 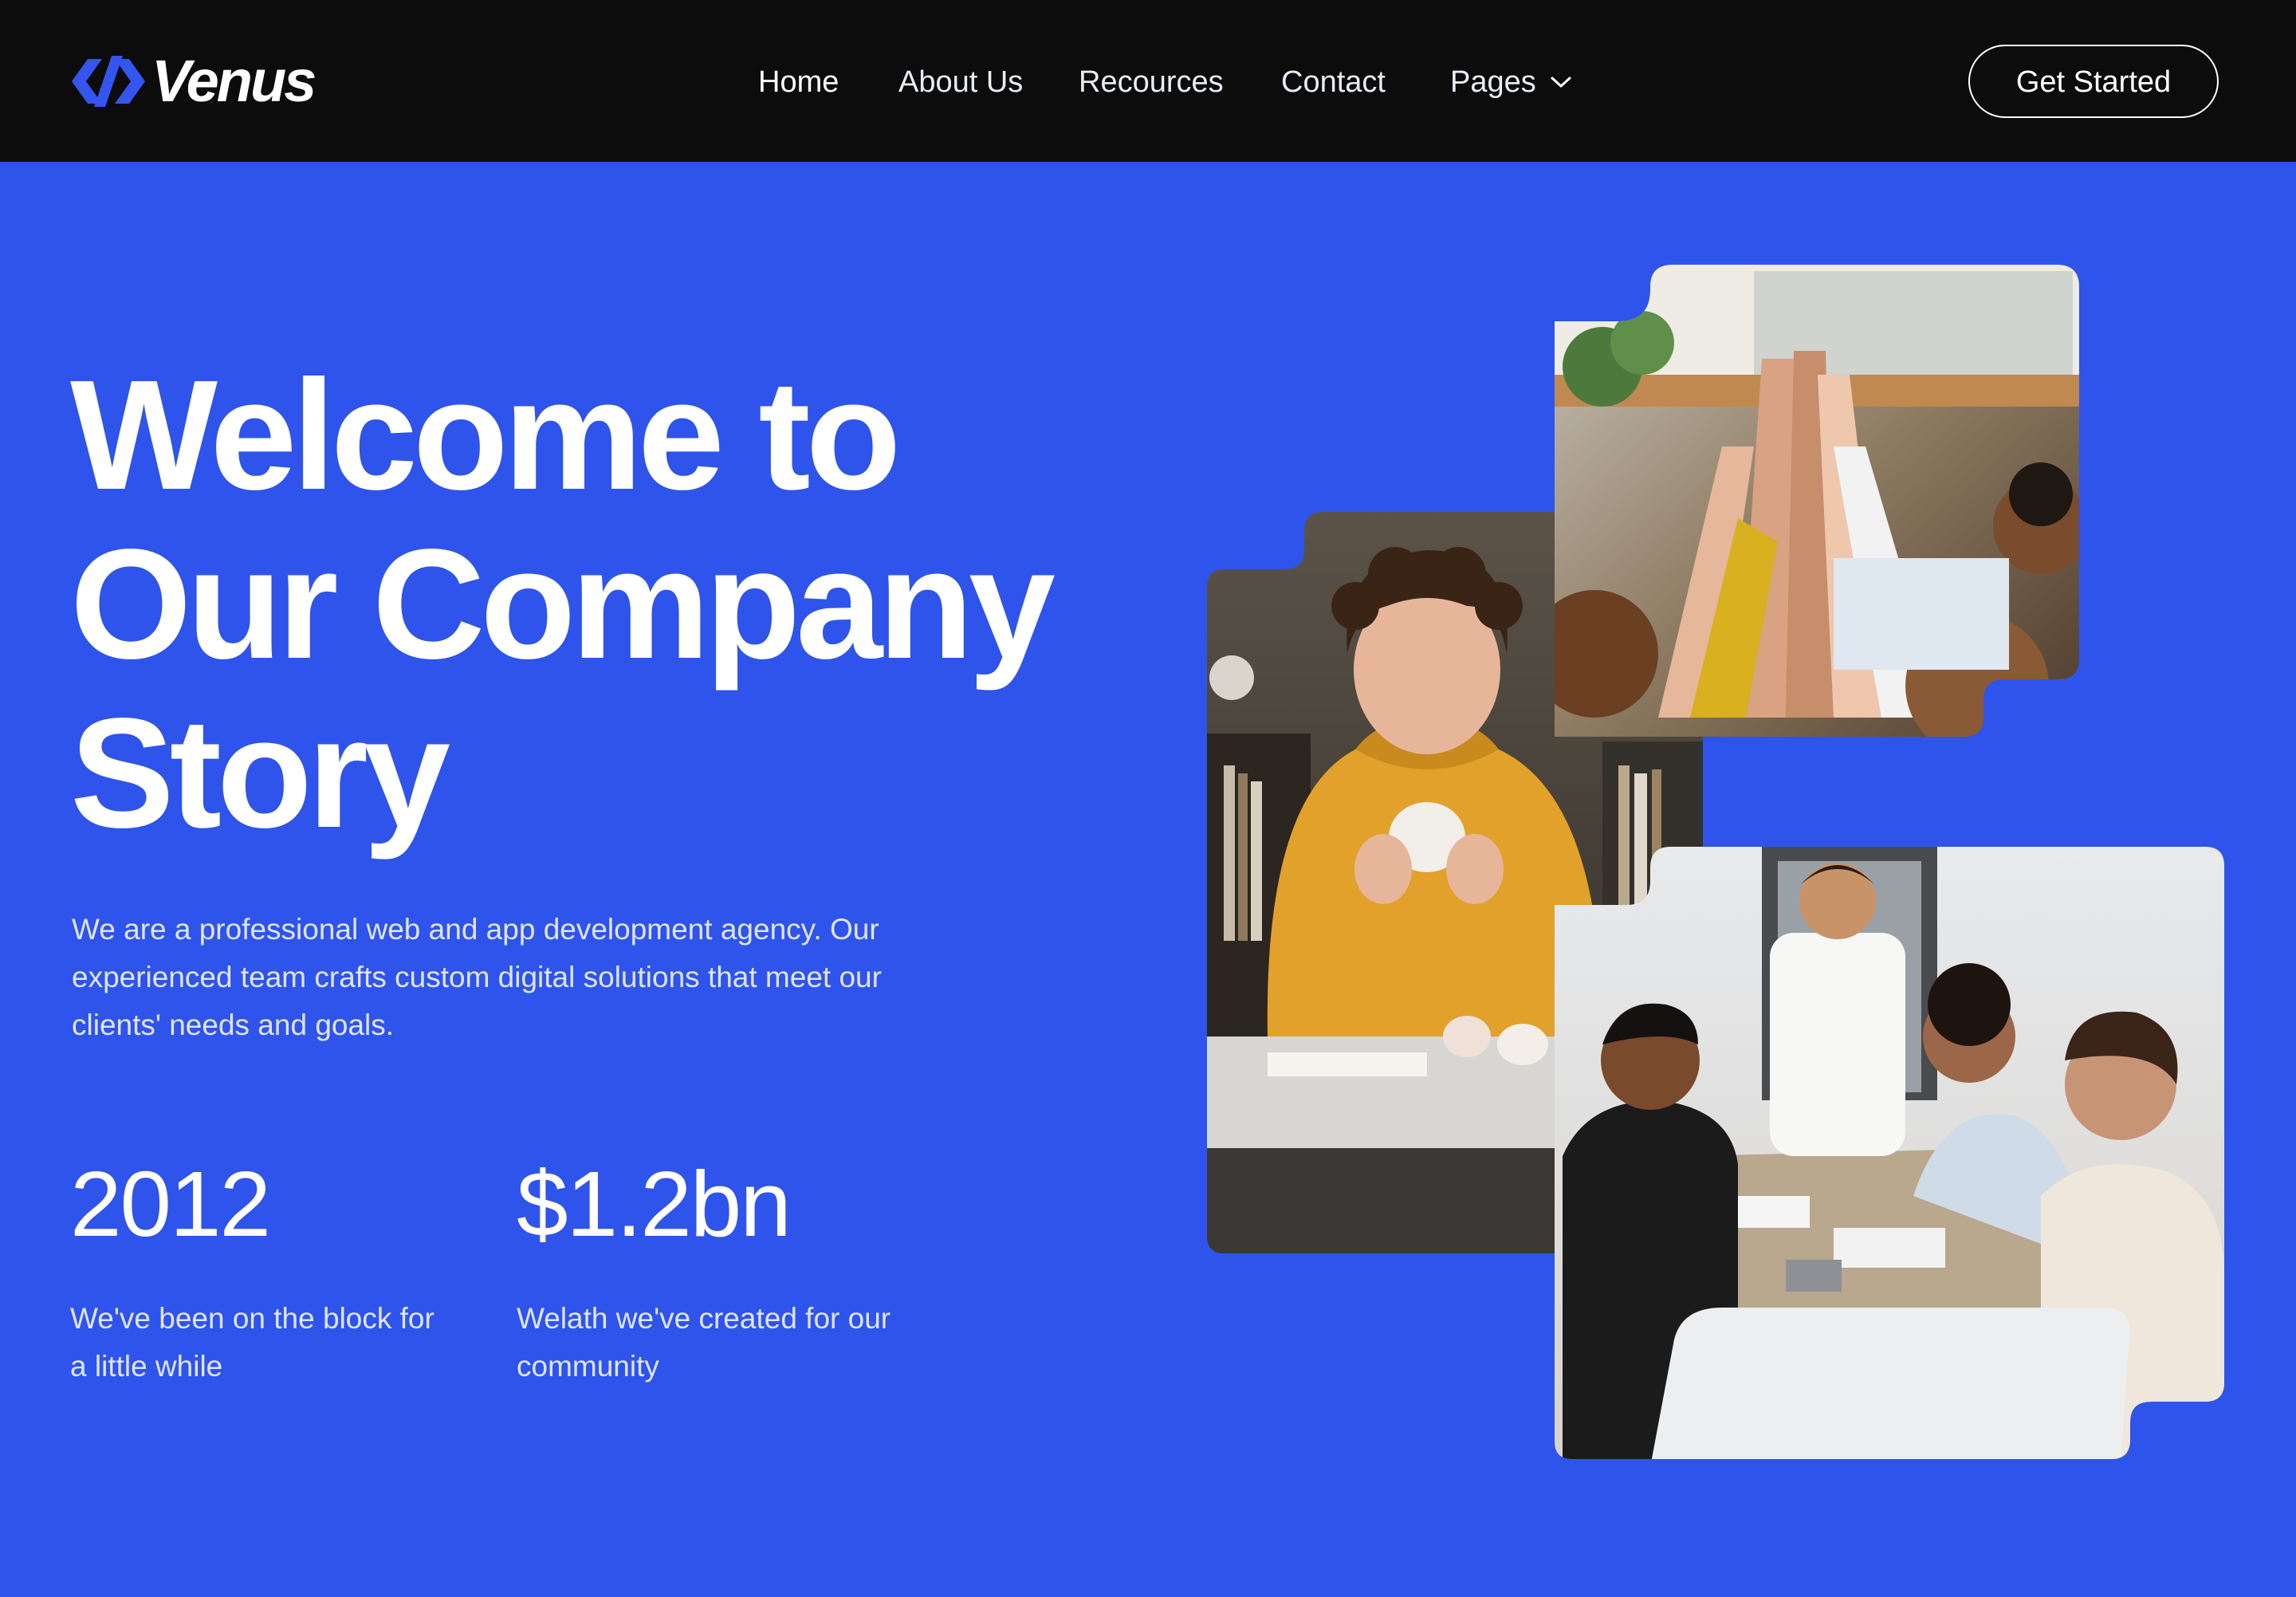 I want to click on team-high-five-photo, so click(x=1817, y=501).